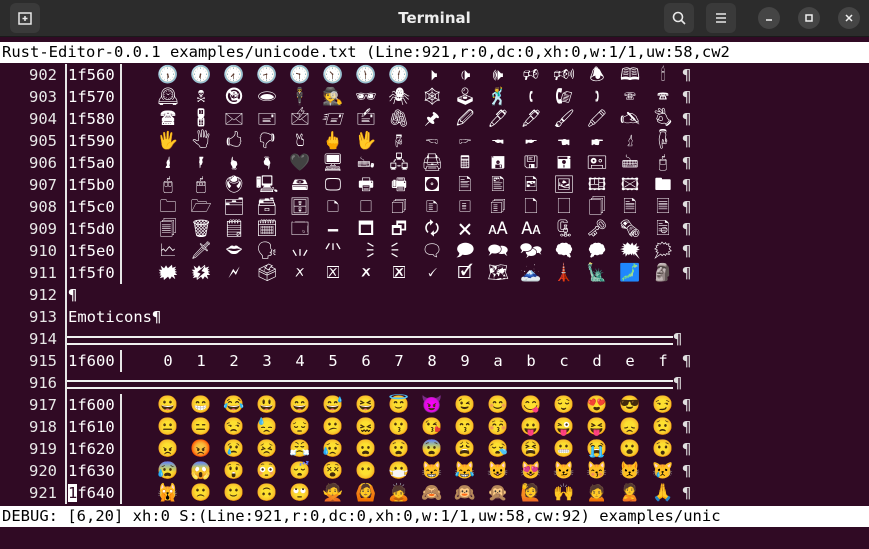 The width and height of the screenshot is (869, 549). What do you see at coordinates (434, 229) in the screenshot?
I see `editor-line: 909 1f5d0 🗐 🗑 🗒 🗓 🗔 🗕 🗖 🗗 🗘 🗙 🗚 🗛 🗜 🗝 🗞 🗟 ¶` at bounding box center [434, 229].